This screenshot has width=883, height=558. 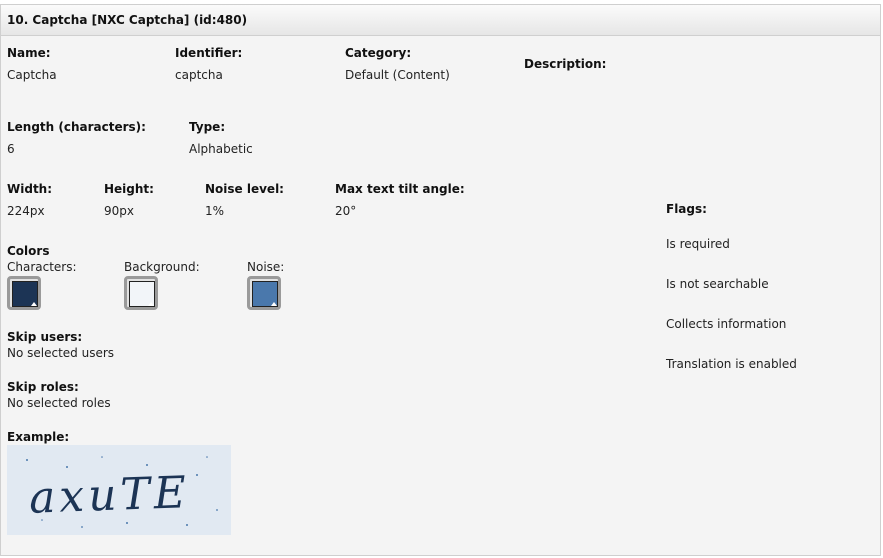 I want to click on characters-color-label: Characters:, so click(x=42, y=267).